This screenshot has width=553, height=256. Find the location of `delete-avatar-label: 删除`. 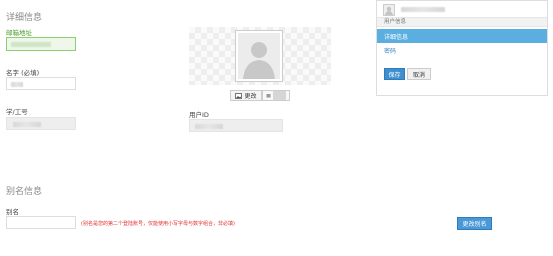

delete-avatar-label: 删除 is located at coordinates (279, 95).